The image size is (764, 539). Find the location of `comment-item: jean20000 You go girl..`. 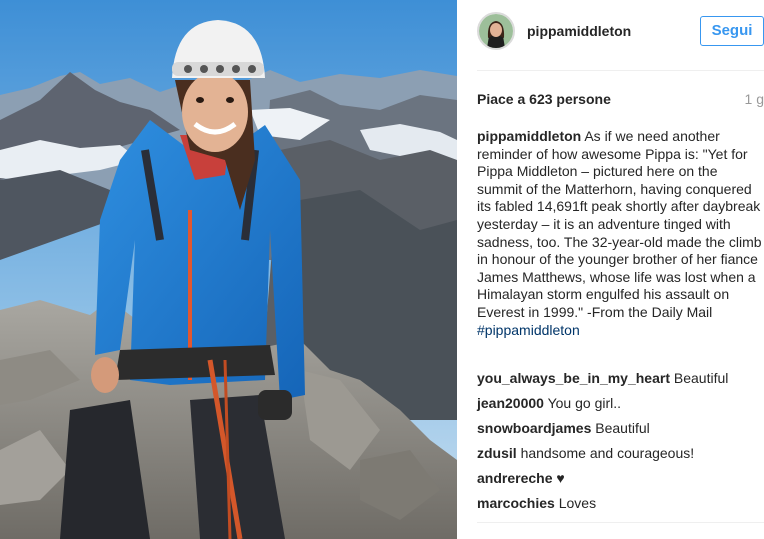

comment-item: jean20000 You go girl.. is located at coordinates (619, 406).